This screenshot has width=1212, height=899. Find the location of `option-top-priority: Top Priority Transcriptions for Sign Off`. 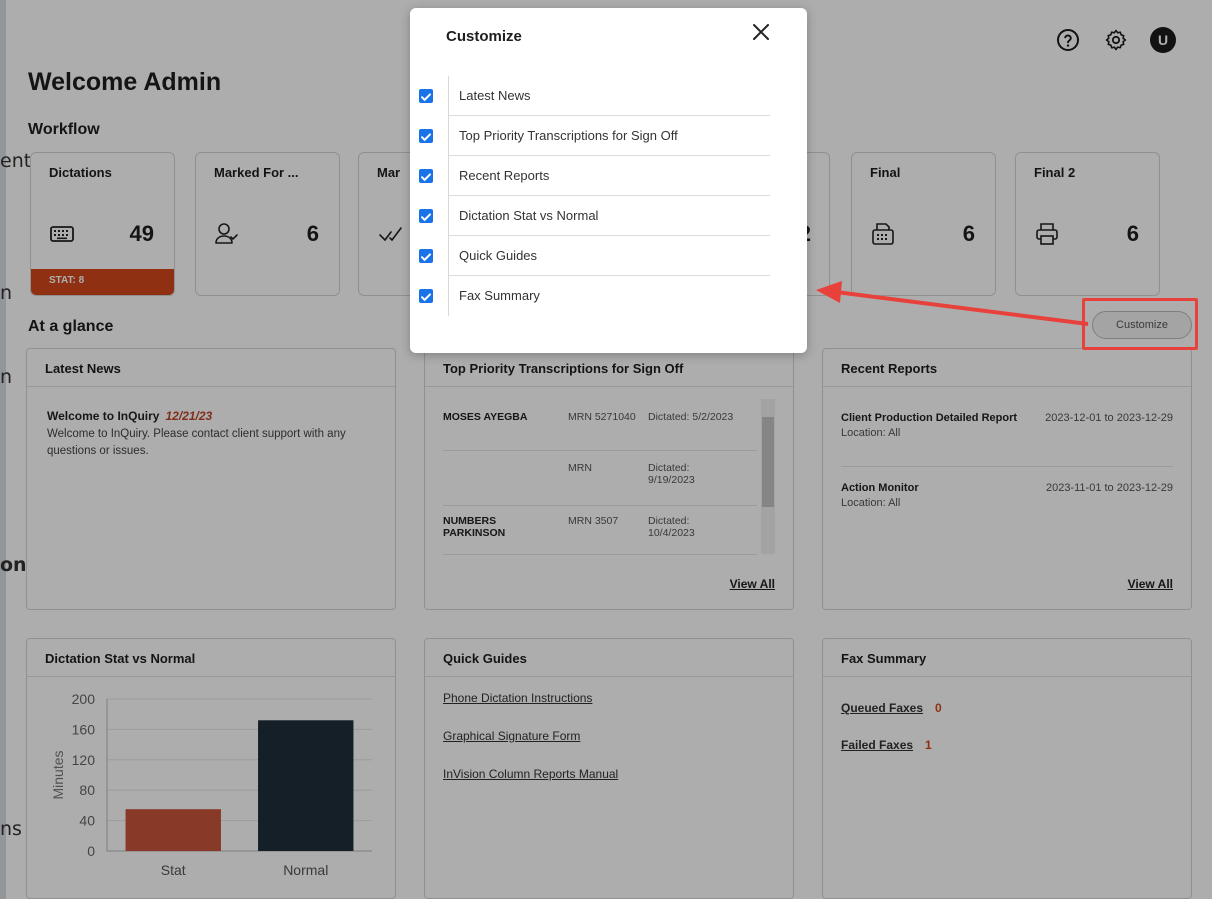

option-top-priority: Top Priority Transcriptions for Sign Off is located at coordinates (594, 136).